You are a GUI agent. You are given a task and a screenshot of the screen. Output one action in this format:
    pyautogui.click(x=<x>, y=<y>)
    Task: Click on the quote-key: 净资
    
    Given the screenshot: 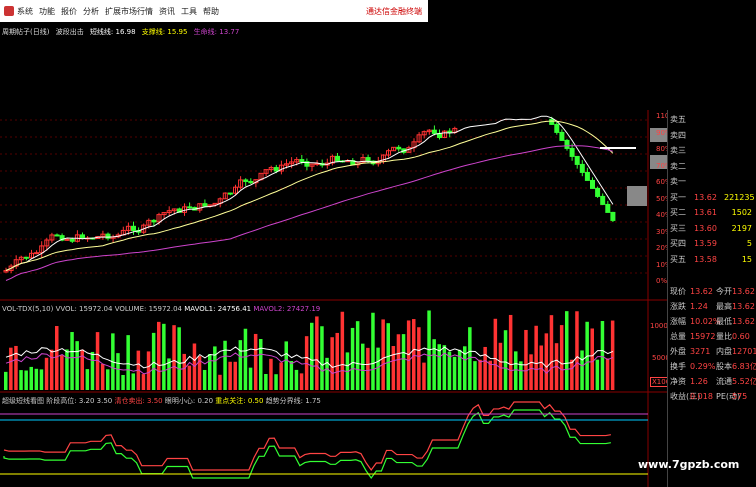 What is the action you would take?
    pyautogui.click(x=678, y=381)
    